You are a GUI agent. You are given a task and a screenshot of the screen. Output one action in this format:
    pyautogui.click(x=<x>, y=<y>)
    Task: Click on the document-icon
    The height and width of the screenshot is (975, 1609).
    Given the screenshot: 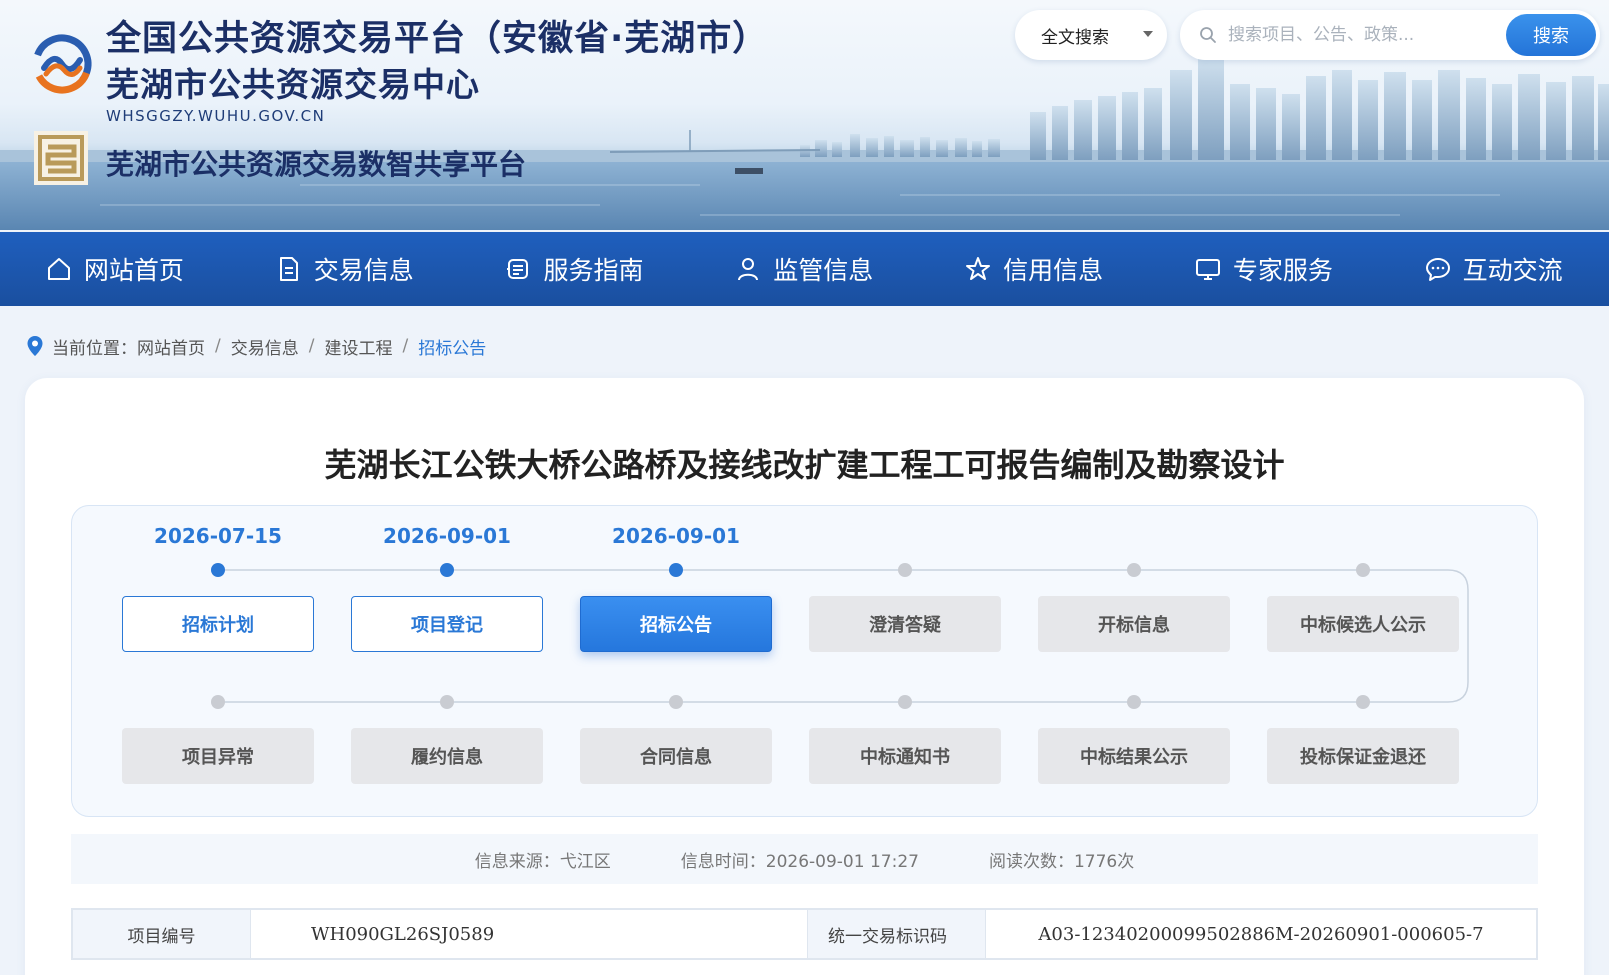 What is the action you would take?
    pyautogui.click(x=288, y=269)
    